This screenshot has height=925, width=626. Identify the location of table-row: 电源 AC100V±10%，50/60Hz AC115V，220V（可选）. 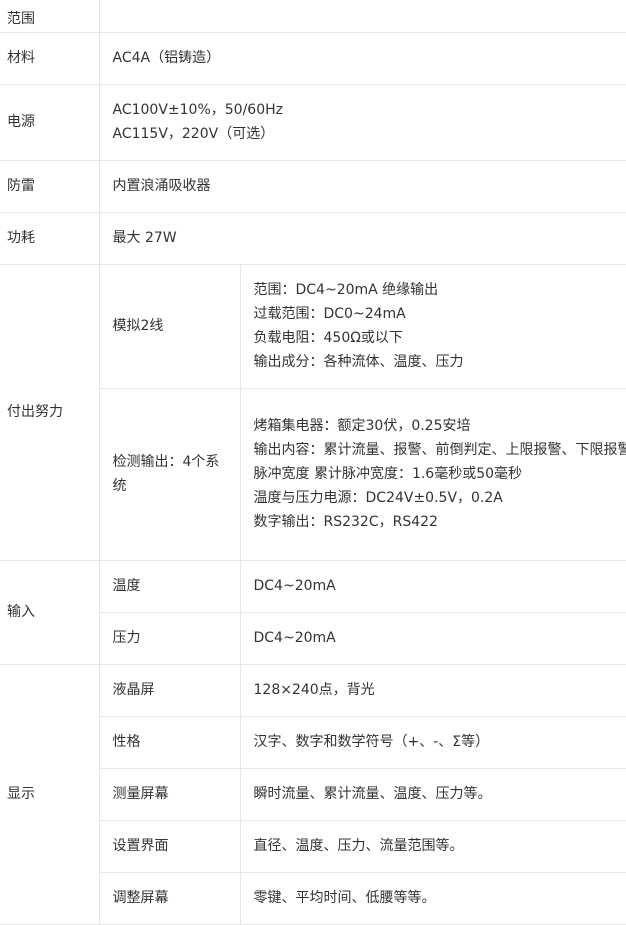
(313, 122).